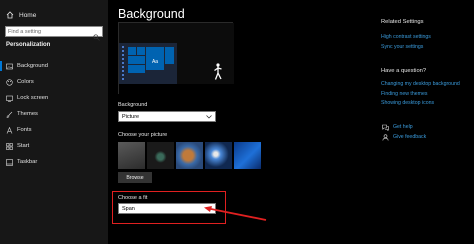  What do you see at coordinates (135, 177) in the screenshot?
I see `browse-button: Browse` at bounding box center [135, 177].